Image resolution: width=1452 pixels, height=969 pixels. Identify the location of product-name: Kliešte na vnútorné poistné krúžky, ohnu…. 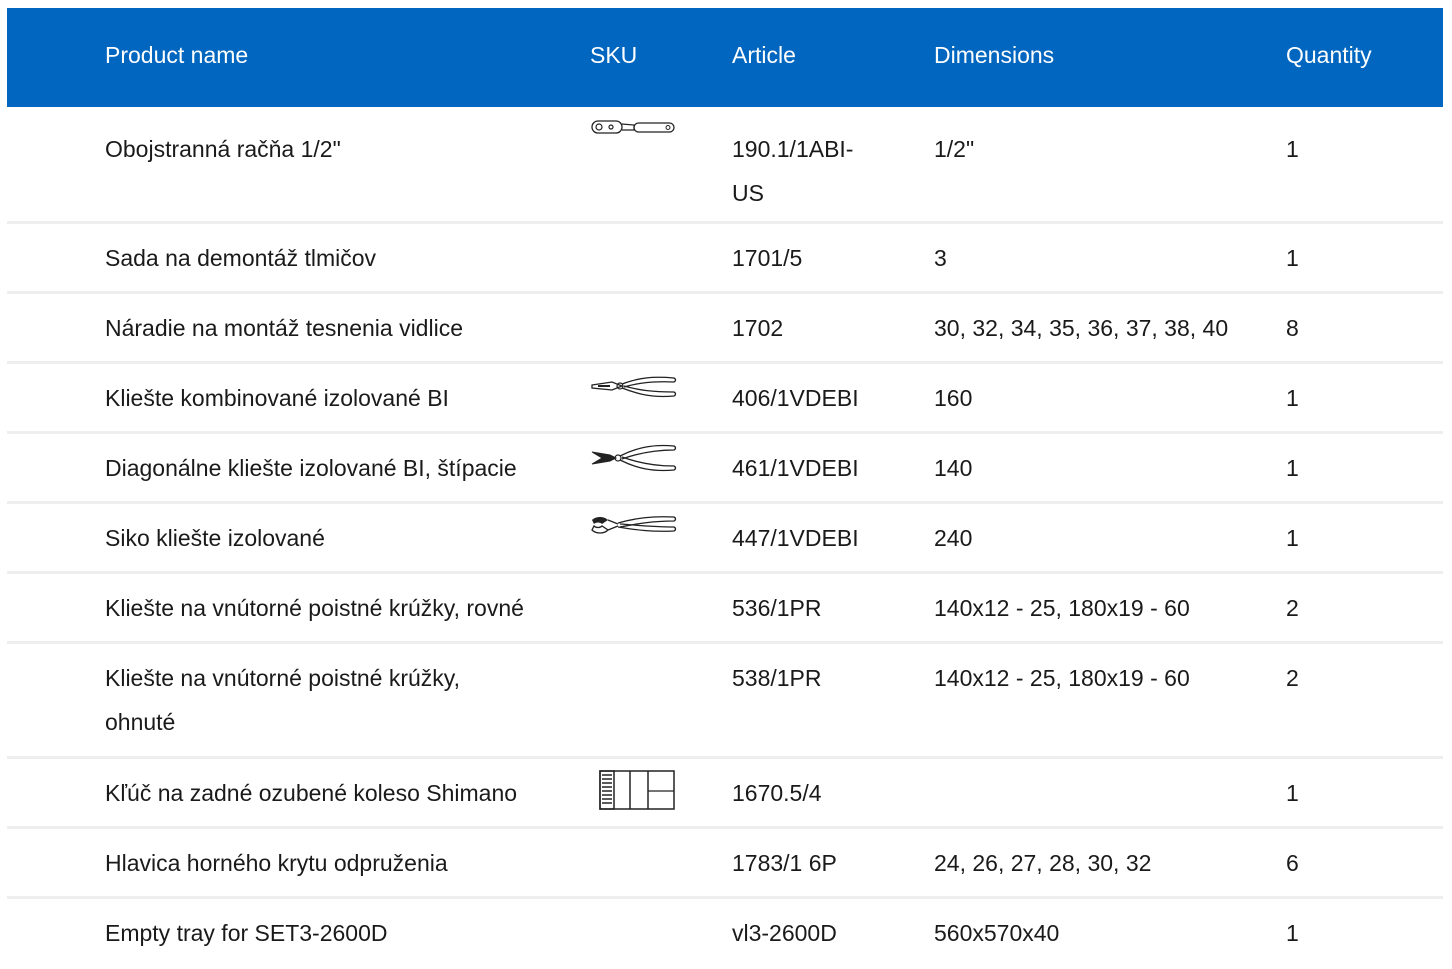
(282, 700).